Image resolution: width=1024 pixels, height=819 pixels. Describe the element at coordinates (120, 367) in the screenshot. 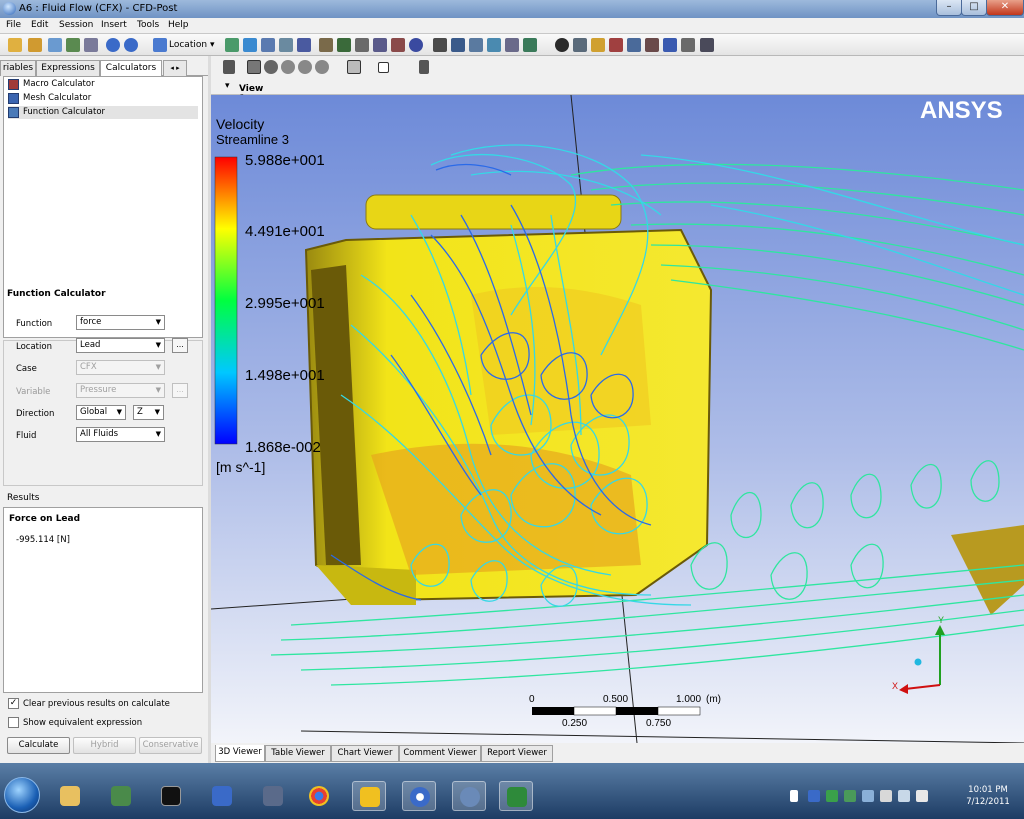

I see `case-select: CFX ▼` at that location.